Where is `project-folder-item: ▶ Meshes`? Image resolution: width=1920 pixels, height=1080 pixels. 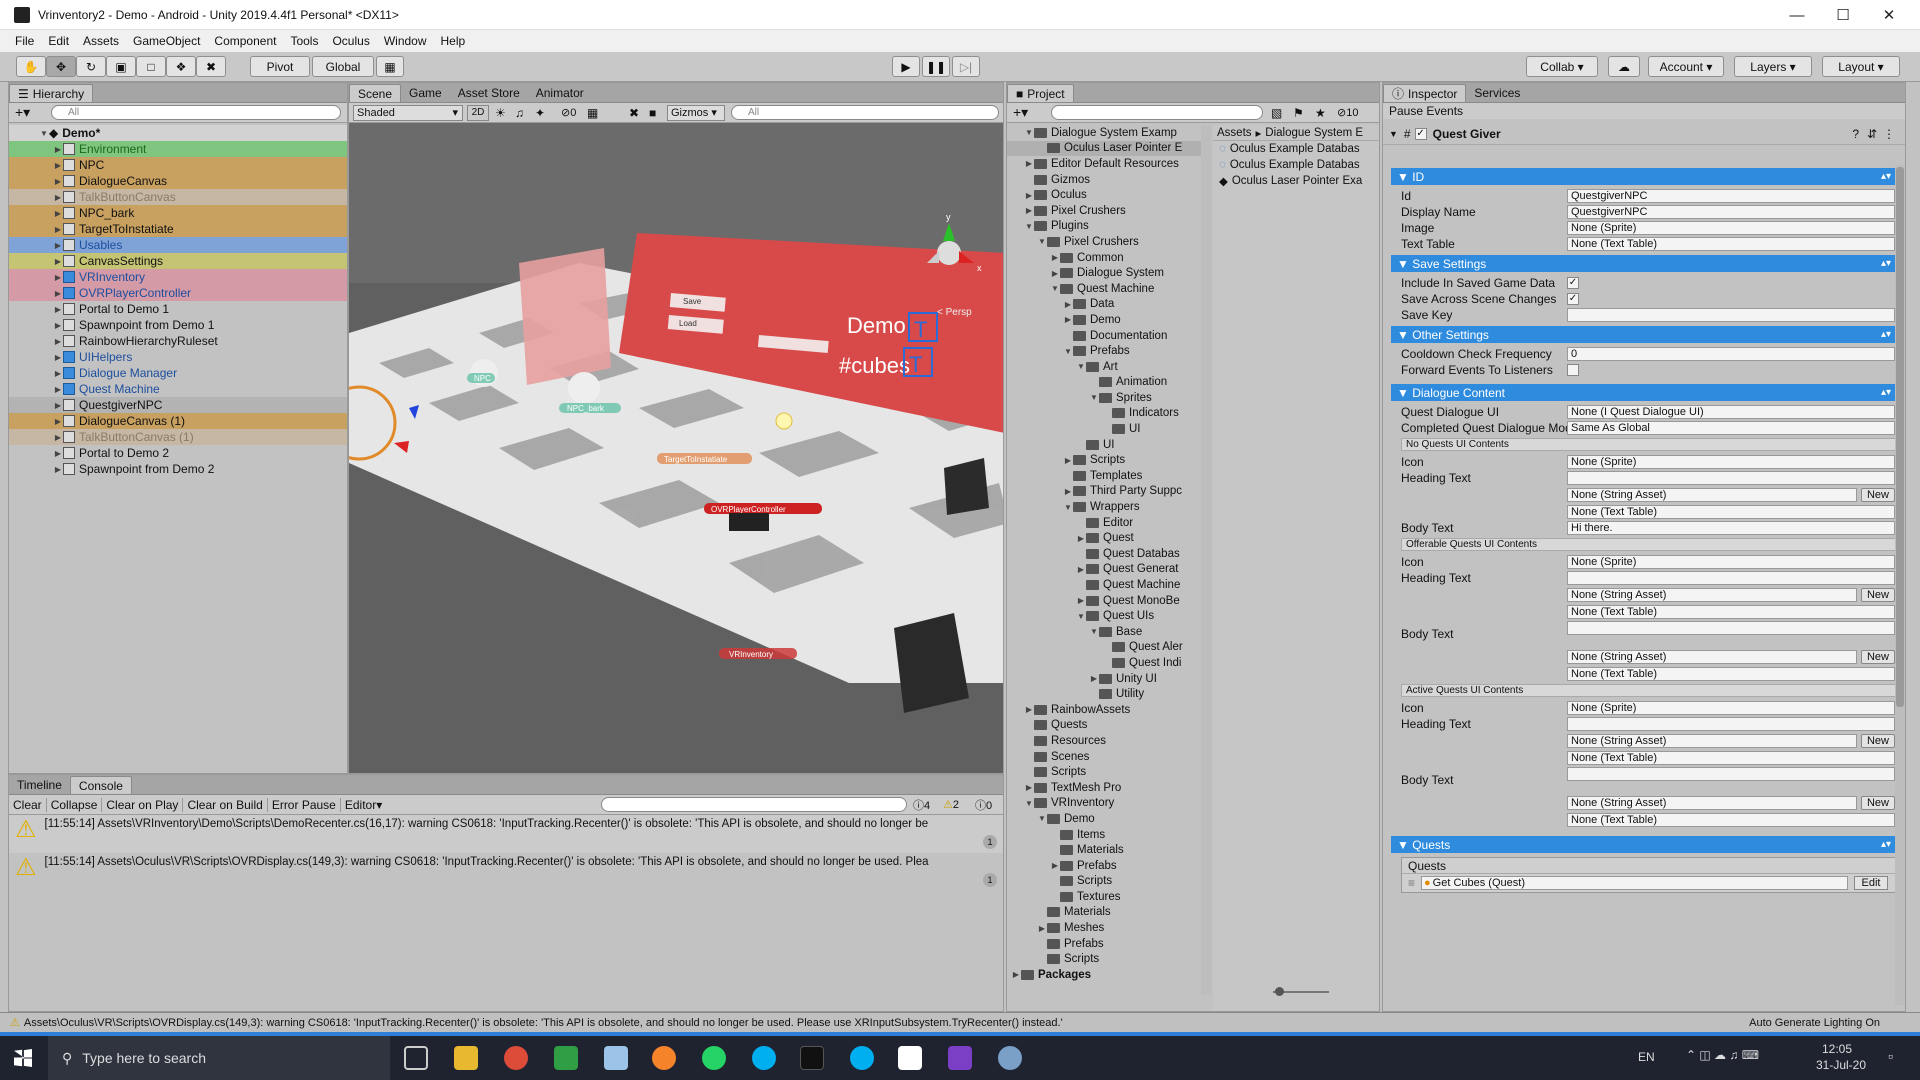
project-folder-item: ▶ Meshes is located at coordinates (1105, 928).